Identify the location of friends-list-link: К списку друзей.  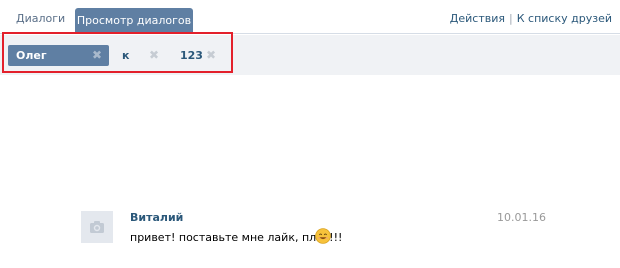
(564, 18).